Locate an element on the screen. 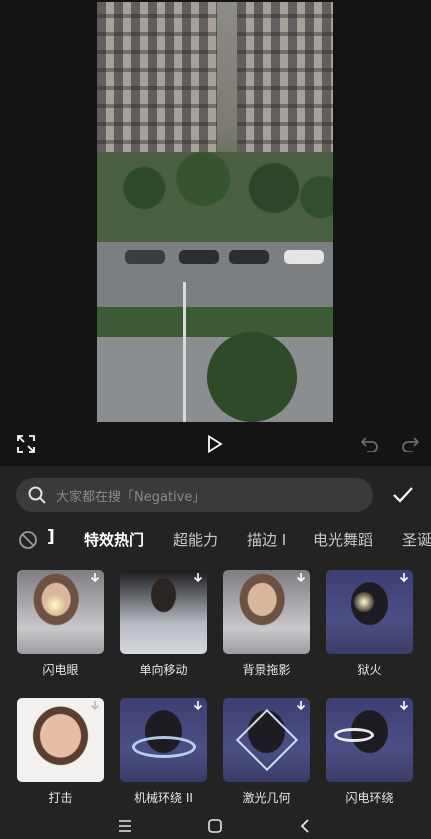 The image size is (431, 839). effect-label: 单向移动 is located at coordinates (163, 670).